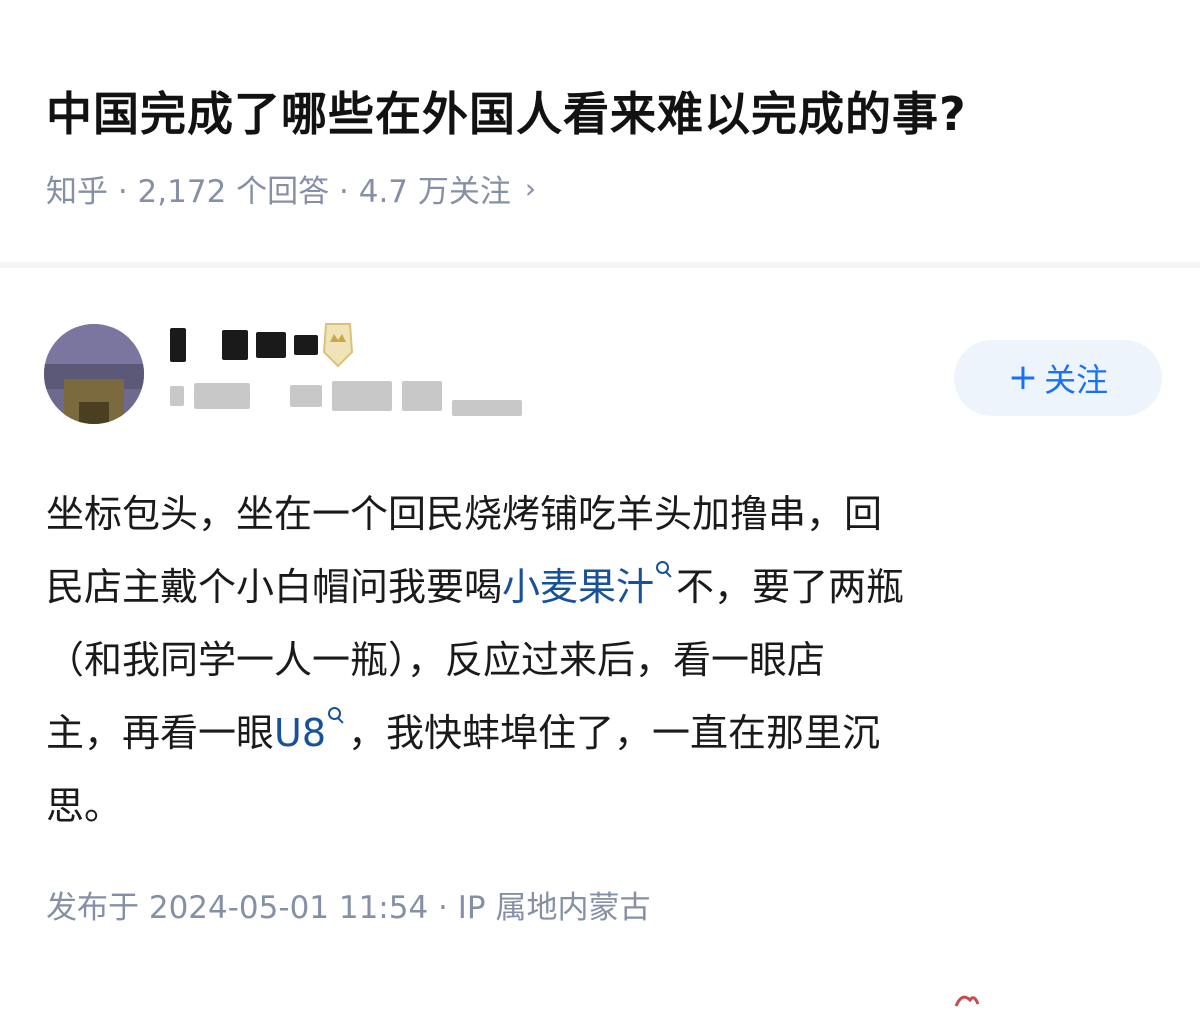 The width and height of the screenshot is (1200, 1019). Describe the element at coordinates (436, 660) in the screenshot. I see `answer-line: （和我同学一人一瓶），反应过来后，看一眼店` at that location.